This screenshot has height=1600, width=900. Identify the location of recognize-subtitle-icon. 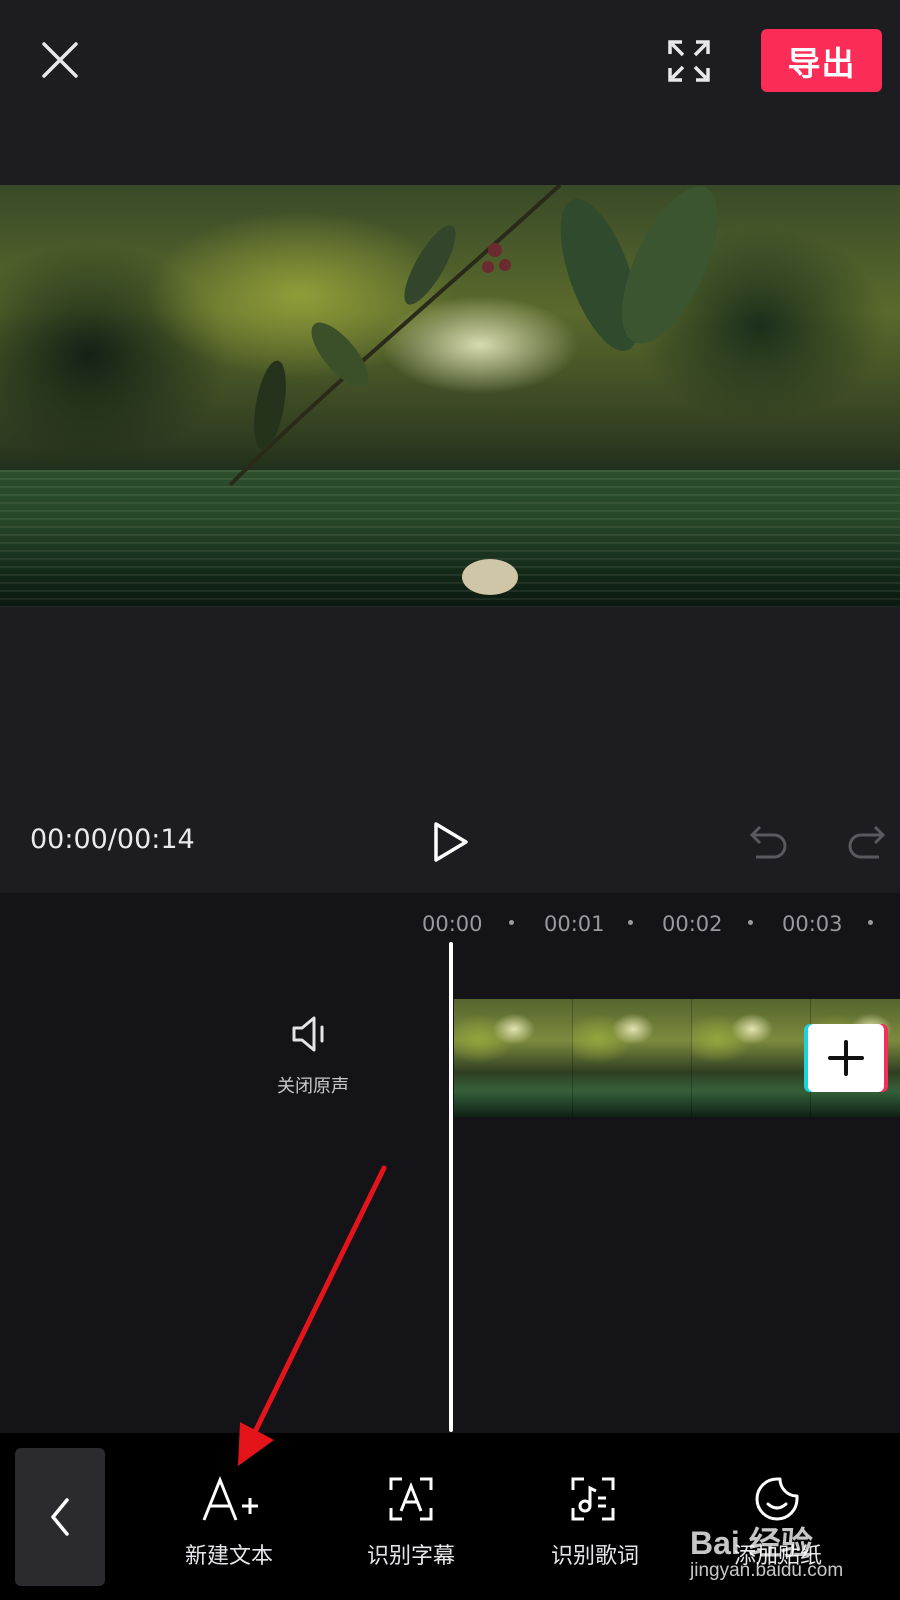
(411, 1499).